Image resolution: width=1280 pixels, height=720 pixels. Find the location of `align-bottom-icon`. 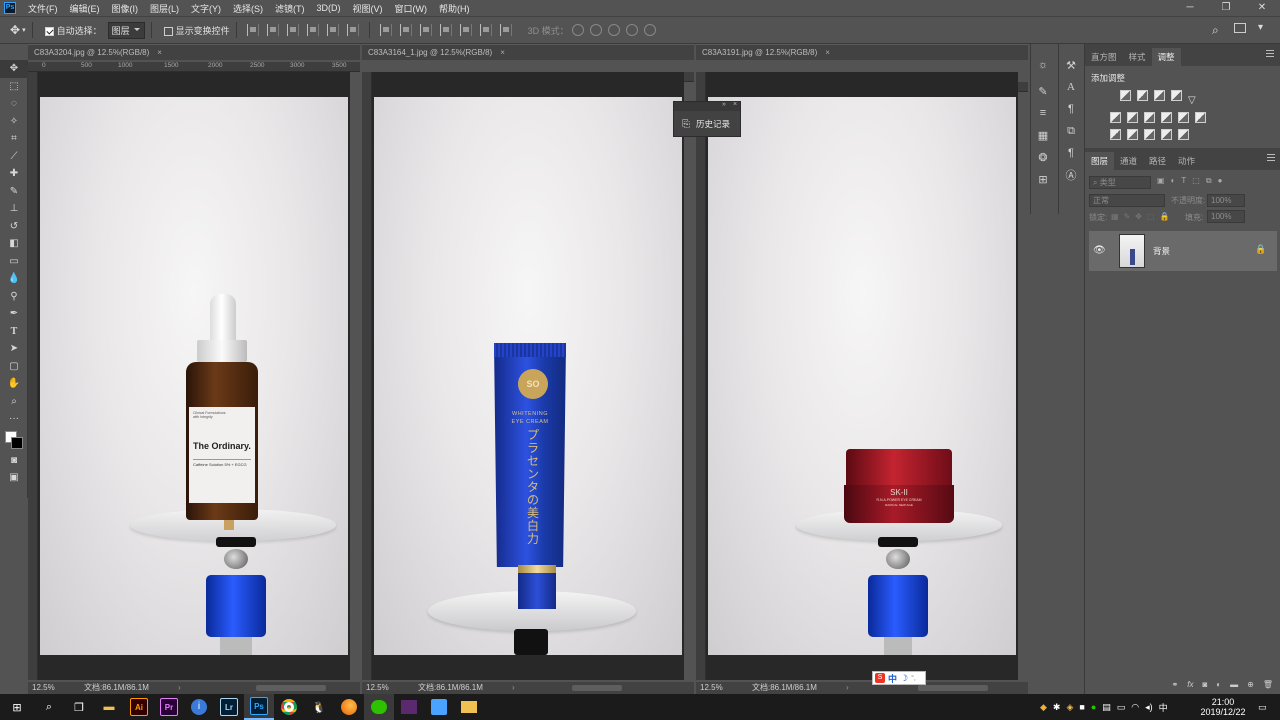

align-bottom-icon is located at coordinates (352, 30).